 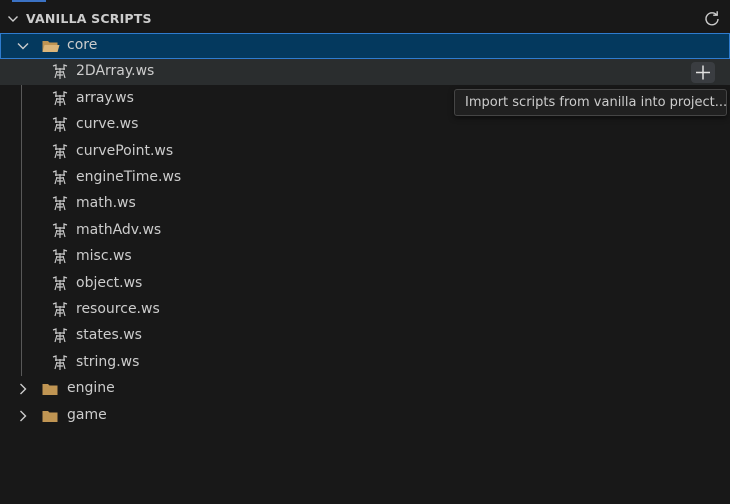 I want to click on file-item: math.ws, so click(x=365, y=204).